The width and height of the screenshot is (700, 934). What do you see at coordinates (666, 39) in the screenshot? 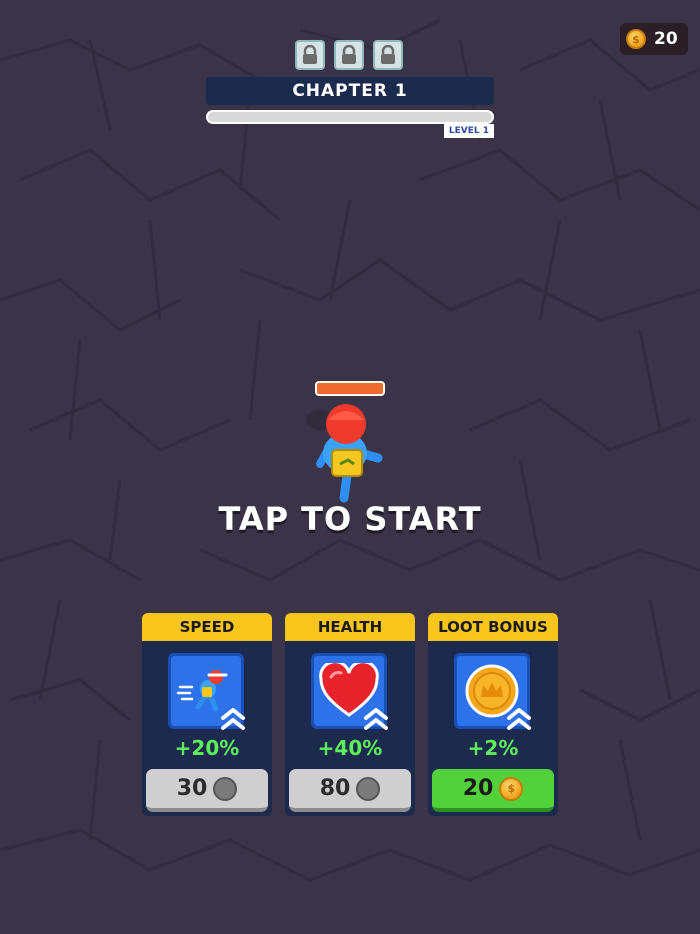
I see `coin-amount: 20` at bounding box center [666, 39].